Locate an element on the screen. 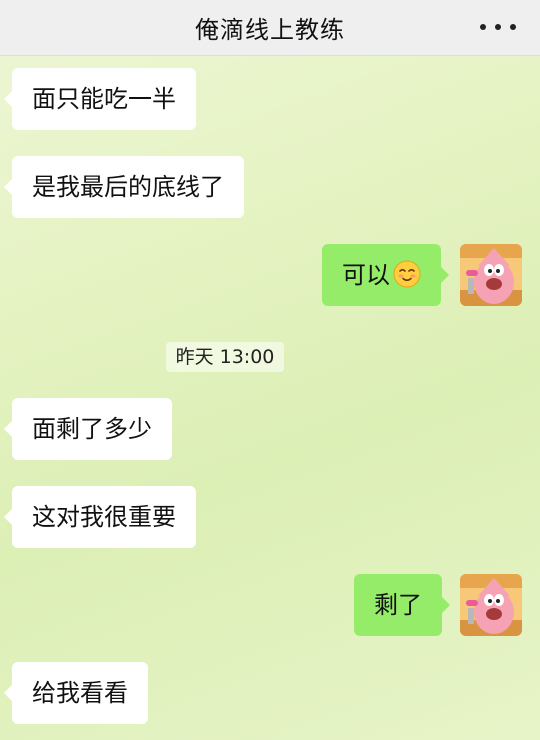 This screenshot has width=540, height=740. more-icon is located at coordinates (498, 27).